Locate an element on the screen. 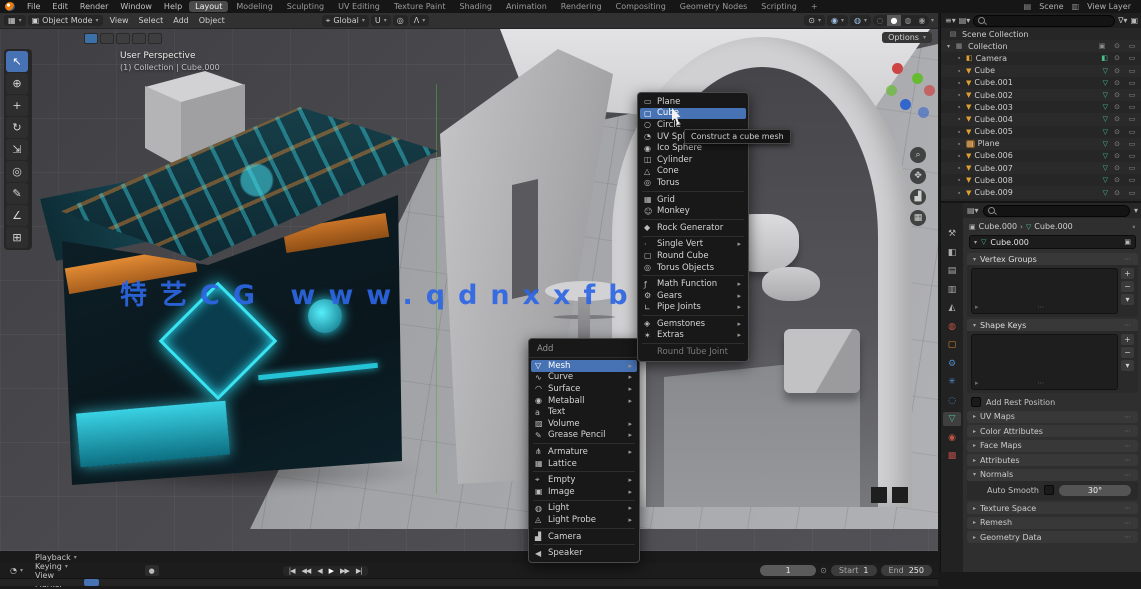 This screenshot has width=1141, height=589. mesh-menu-item-gemstones: ◈ Gemstones ▸ is located at coordinates (693, 324).